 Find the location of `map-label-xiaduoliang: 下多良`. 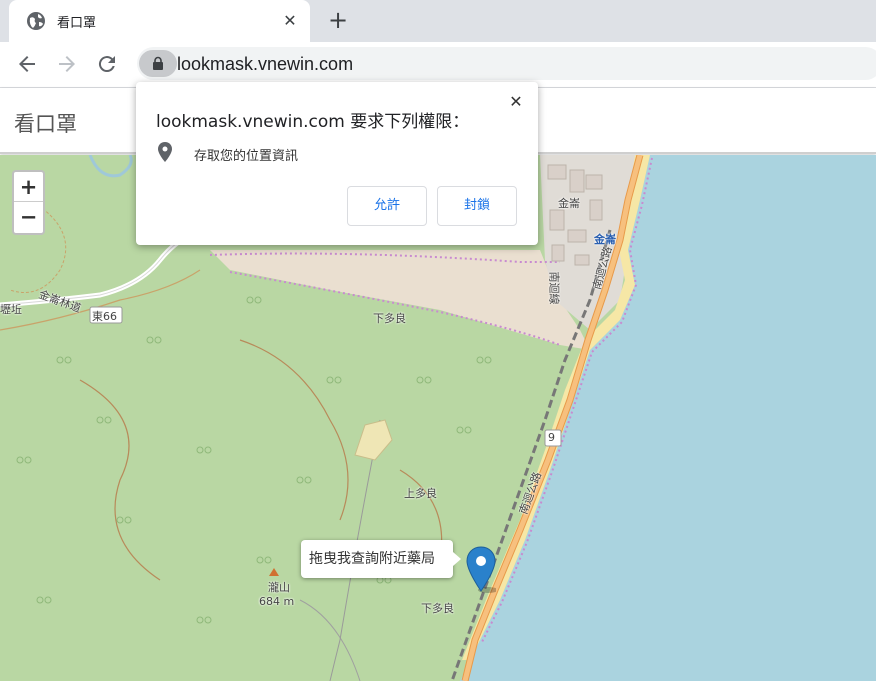

map-label-xiaduoliang: 下多良 is located at coordinates (389, 318).